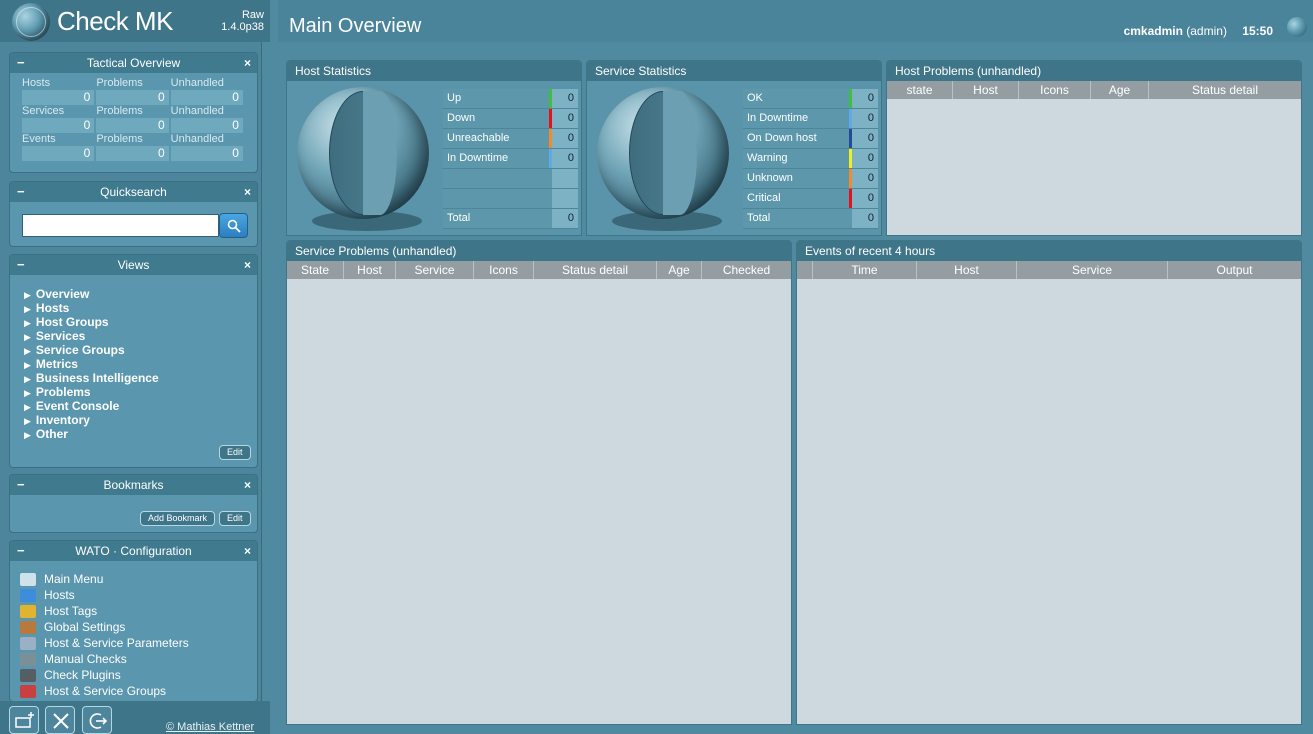 The image size is (1313, 734). What do you see at coordinates (242, 21) in the screenshot?
I see `edition-version: Raw 1.4.0p38` at bounding box center [242, 21].